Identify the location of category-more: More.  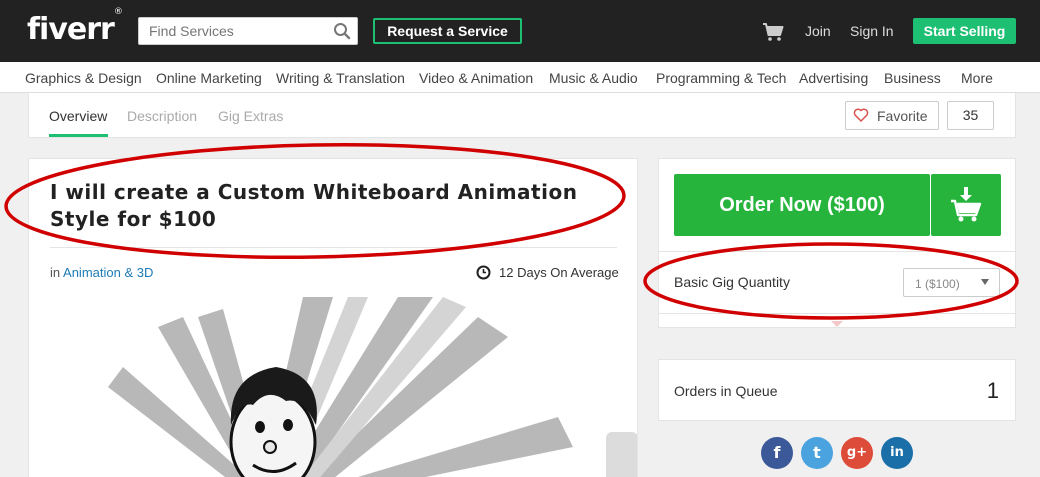
(977, 78).